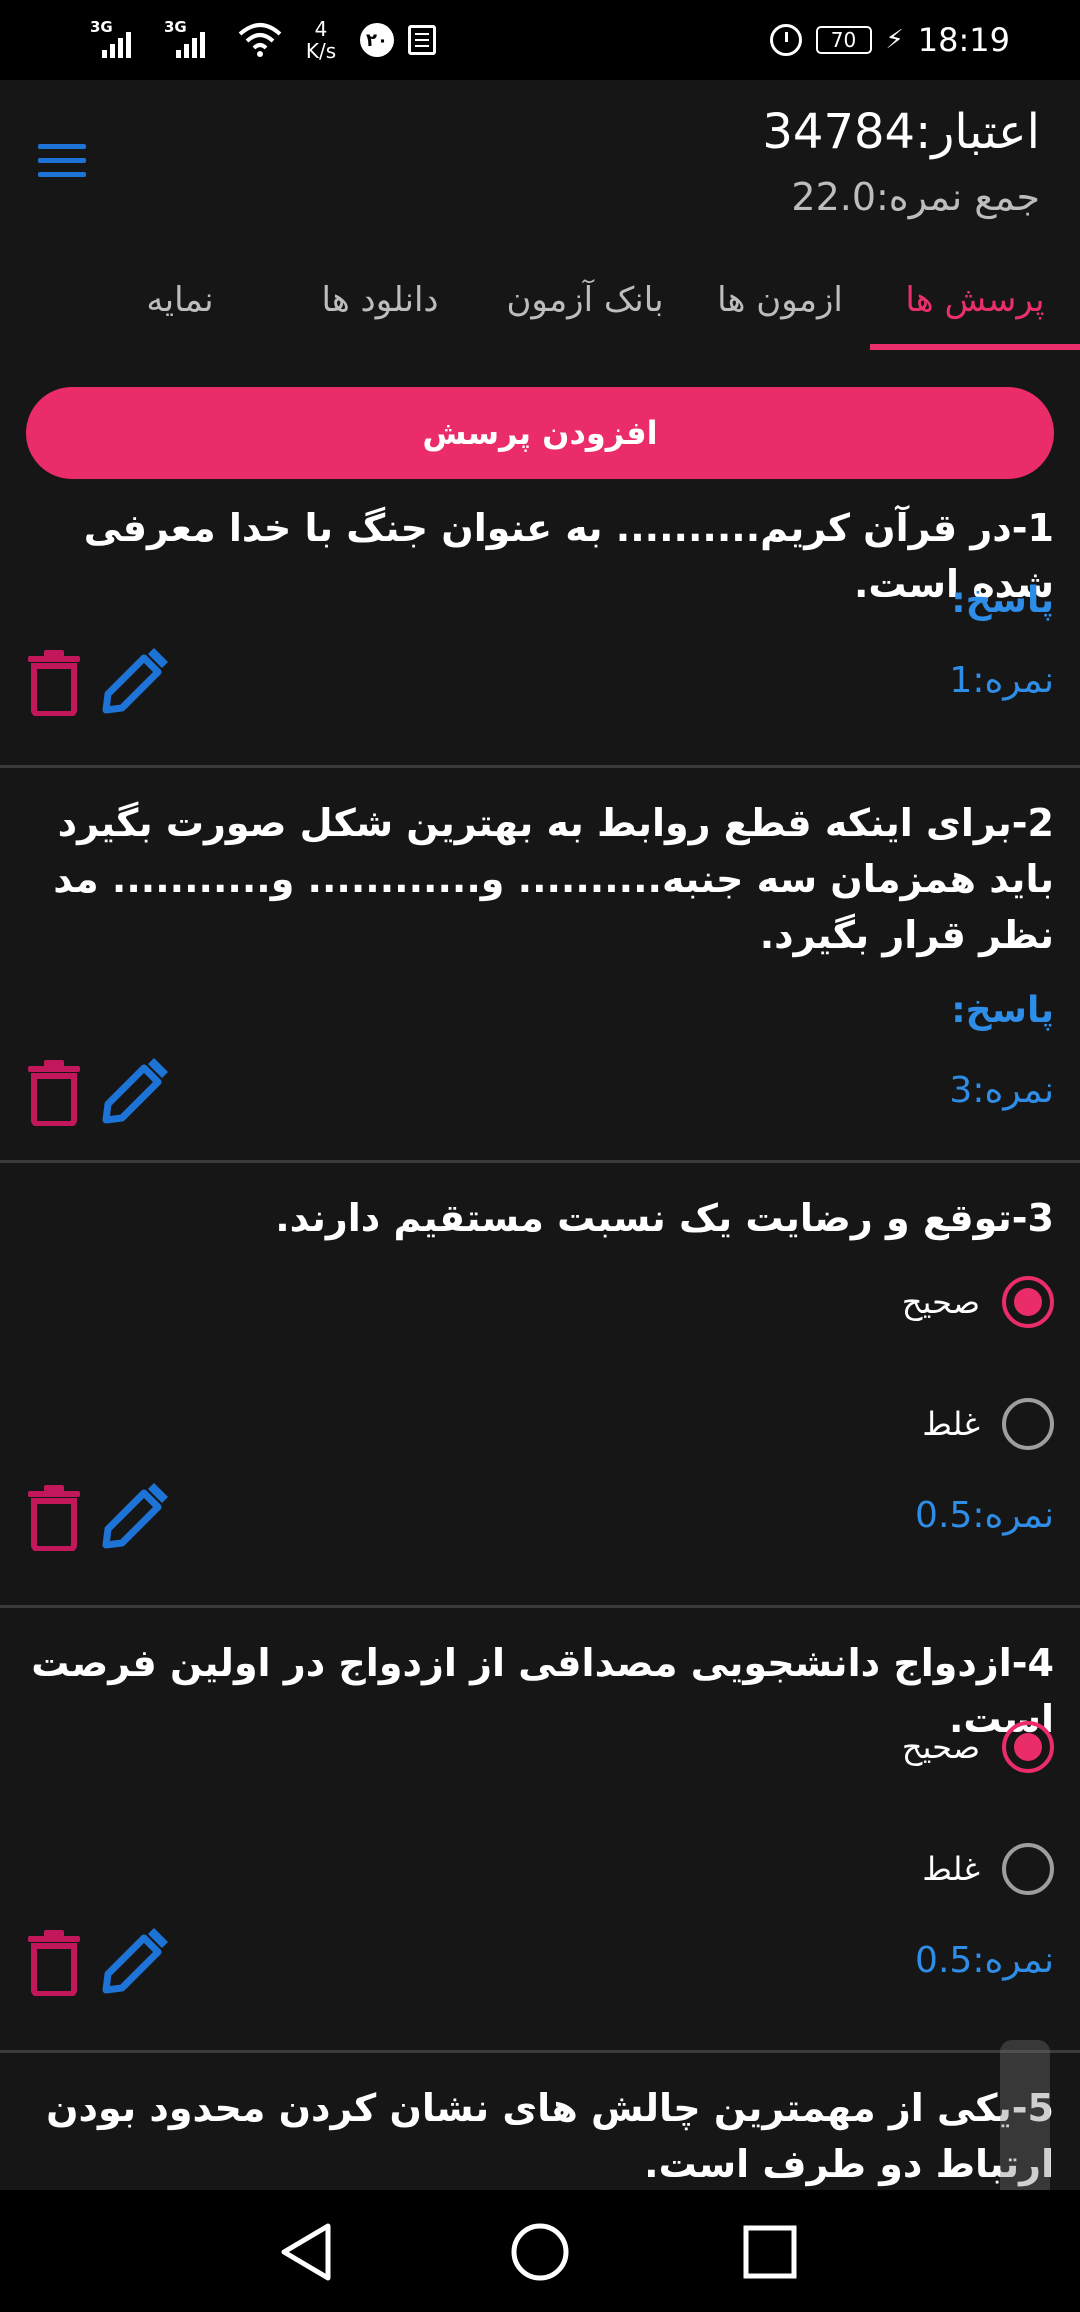 The image size is (1080, 2312). I want to click on total-score: جمع نمره:22.0, so click(915, 197).